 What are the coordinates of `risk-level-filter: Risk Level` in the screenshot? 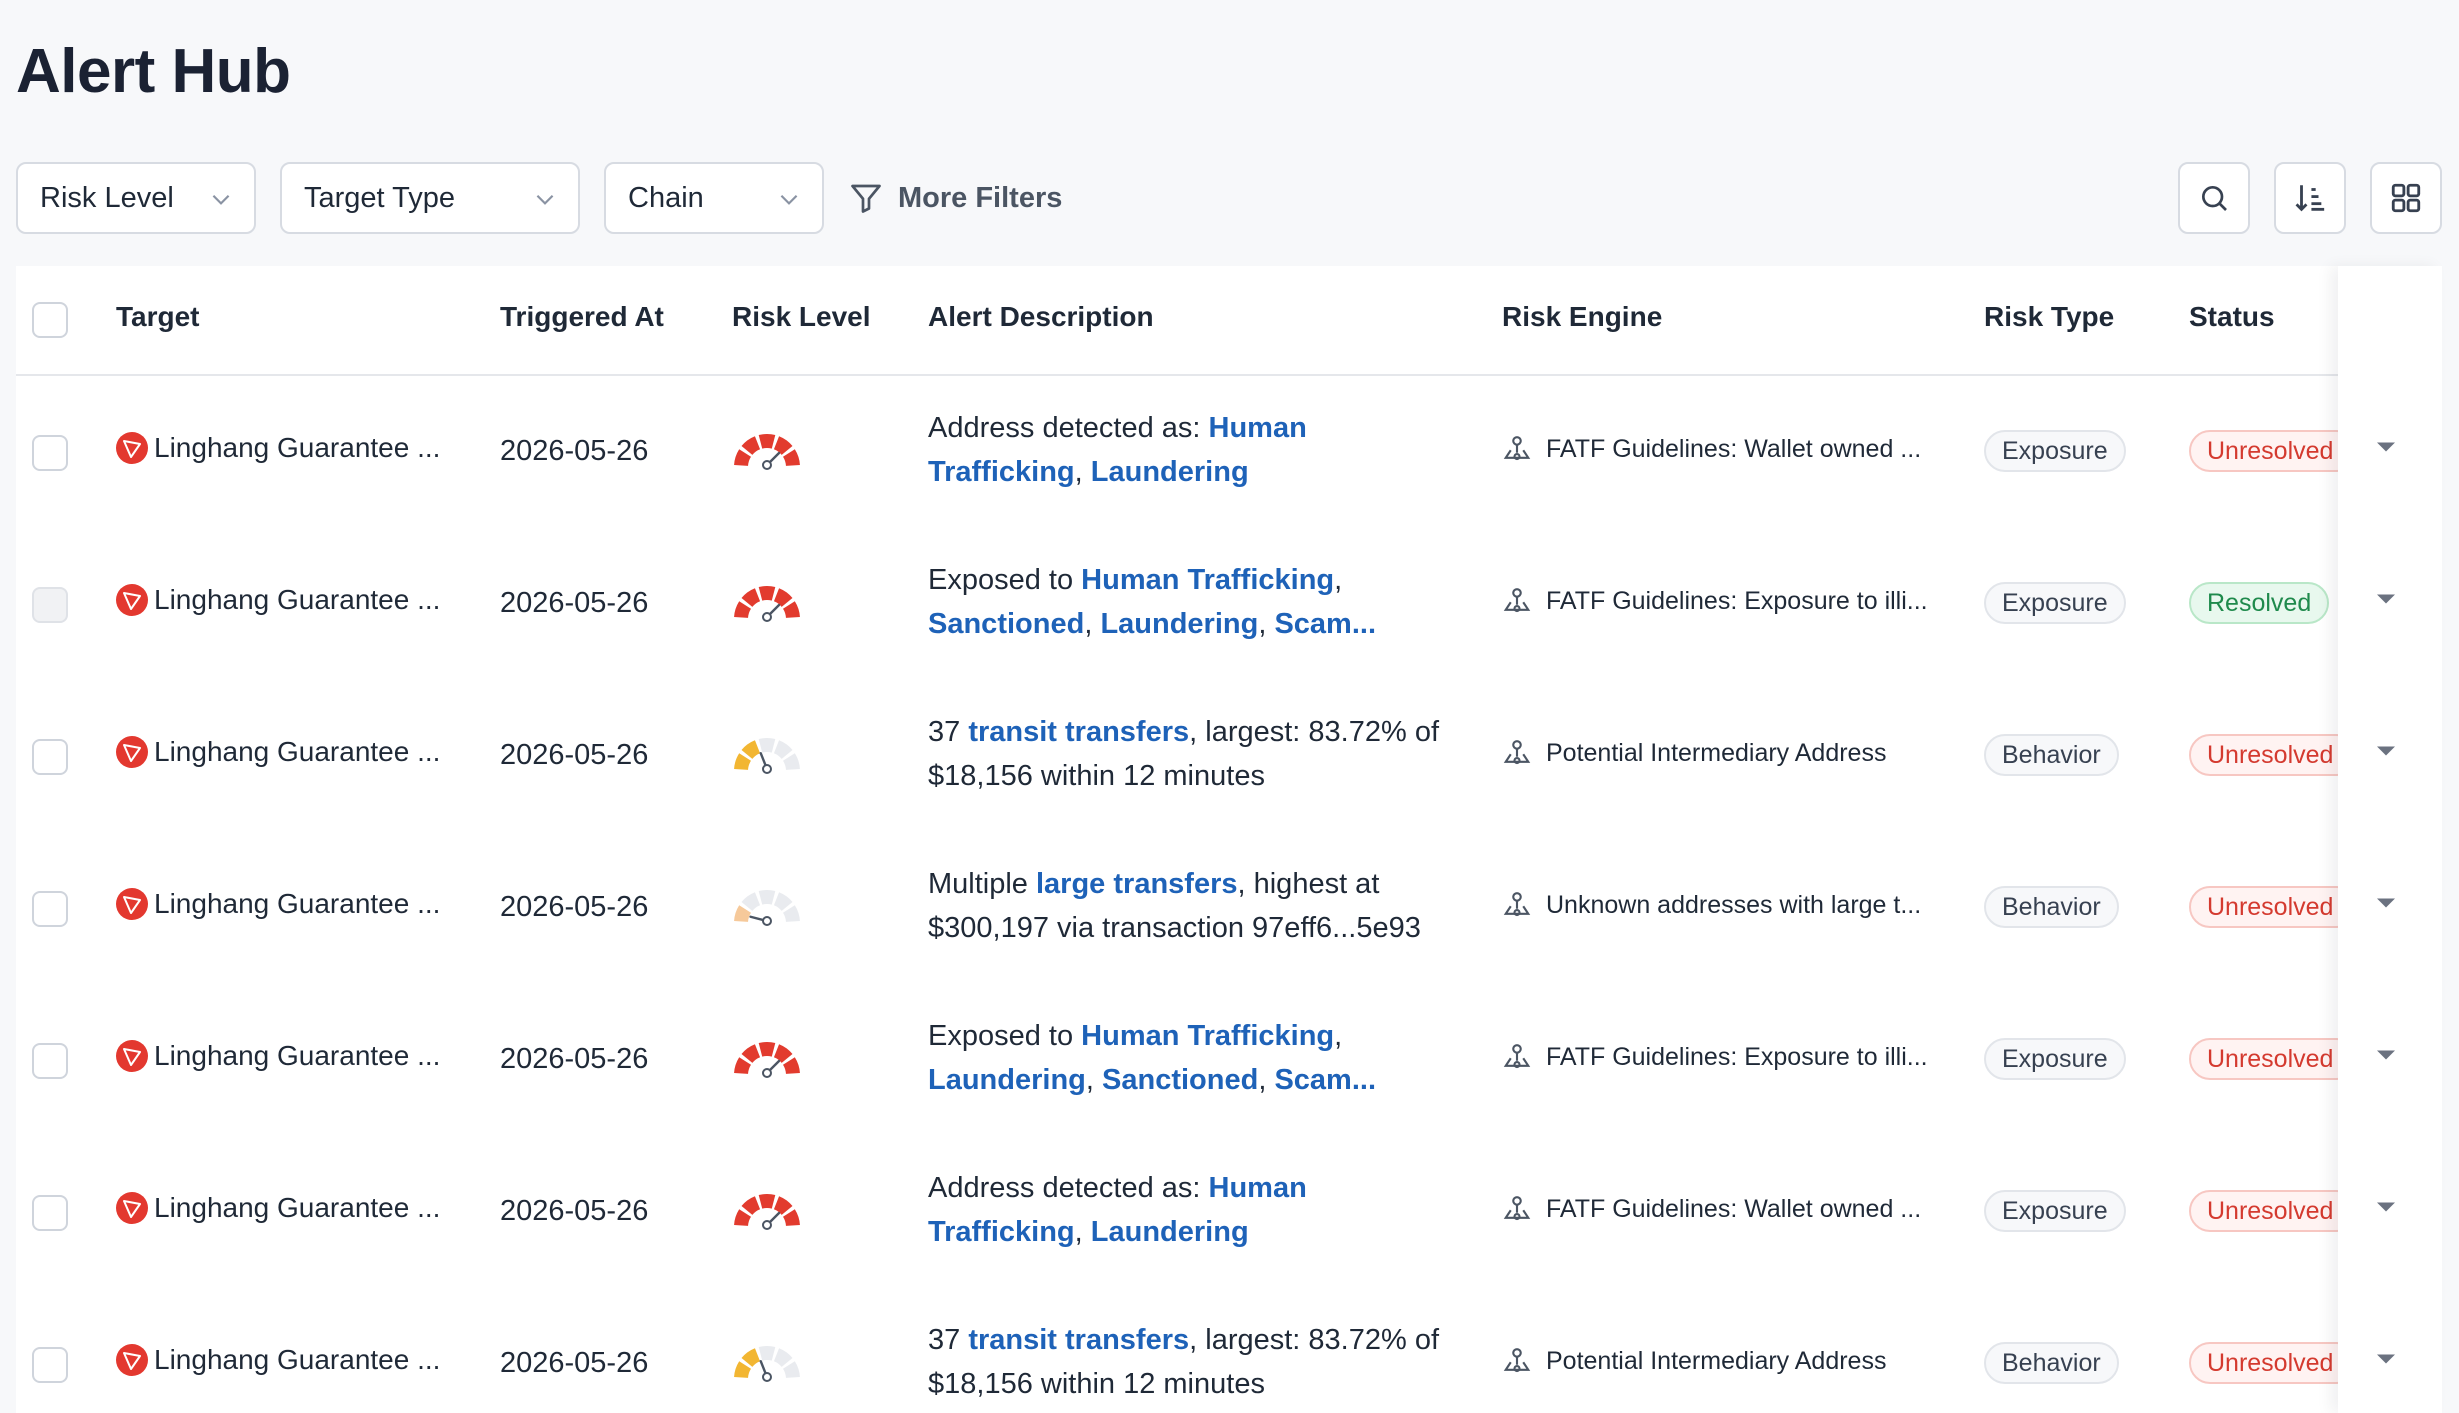 It's located at (136, 198).